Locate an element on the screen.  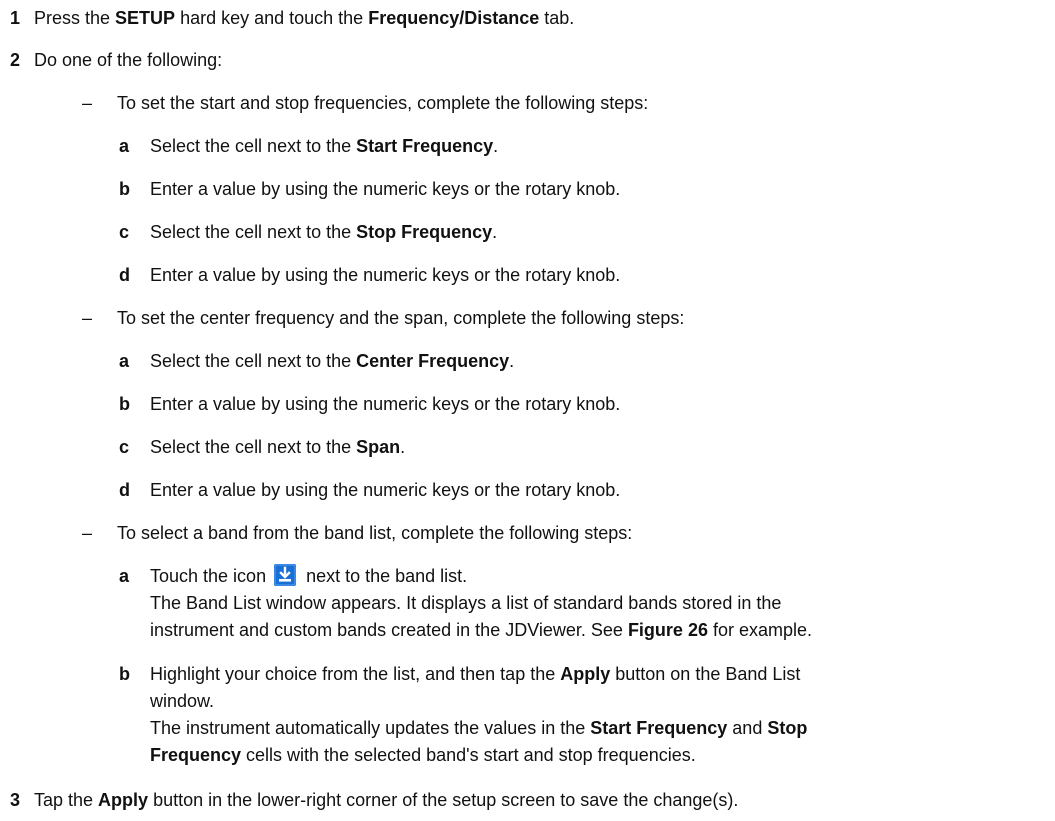
step-number: 2 is located at coordinates (15, 60).